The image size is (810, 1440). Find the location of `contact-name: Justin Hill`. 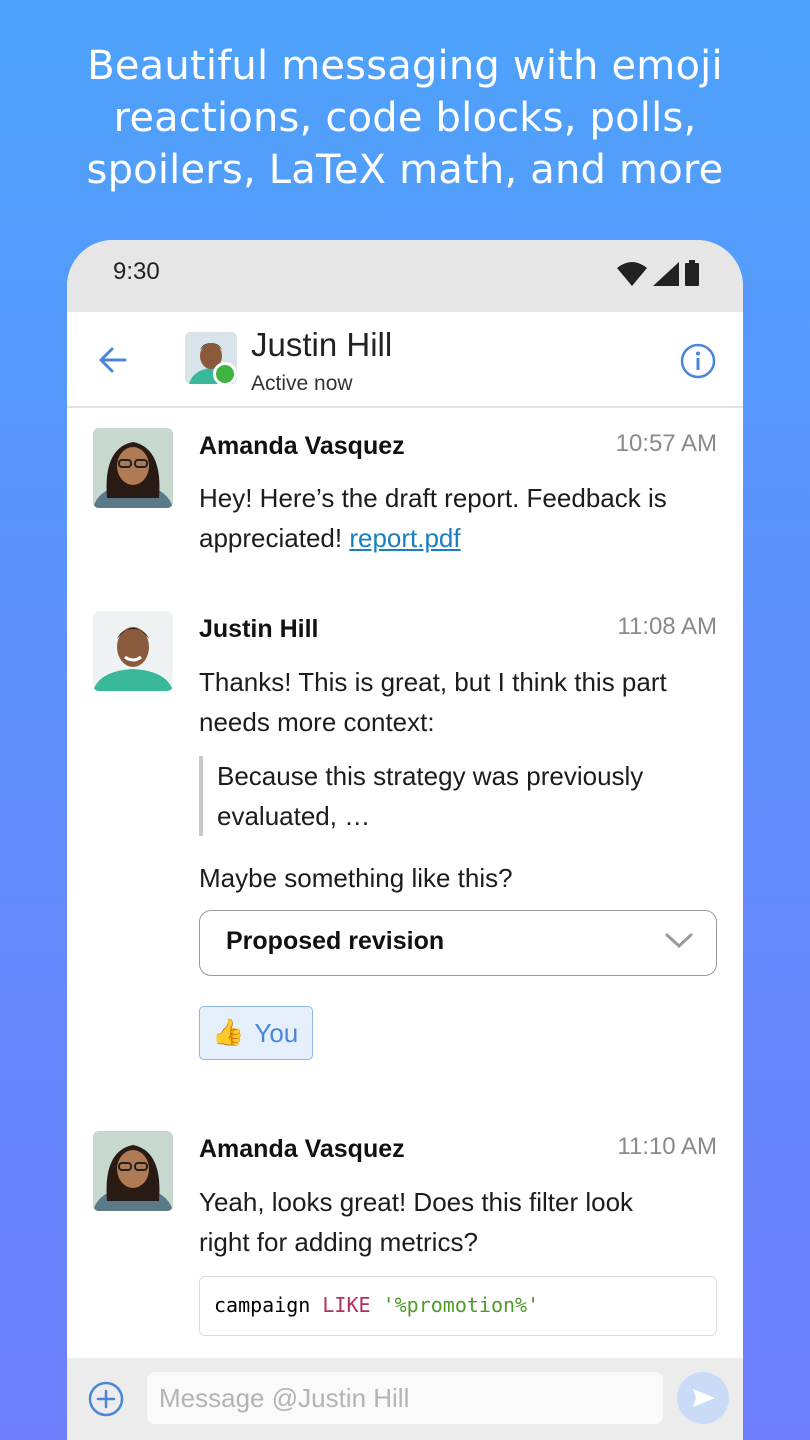

contact-name: Justin Hill is located at coordinates (321, 345).